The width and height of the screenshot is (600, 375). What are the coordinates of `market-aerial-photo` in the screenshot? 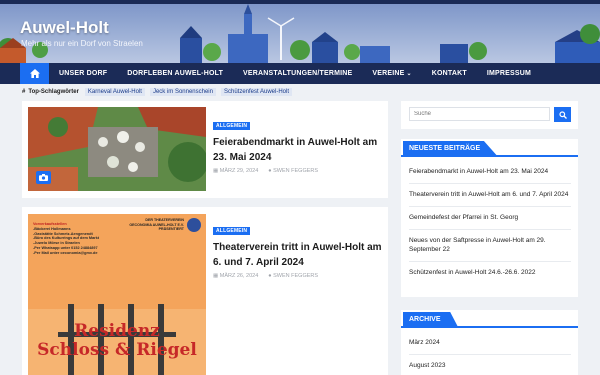 It's located at (117, 149).